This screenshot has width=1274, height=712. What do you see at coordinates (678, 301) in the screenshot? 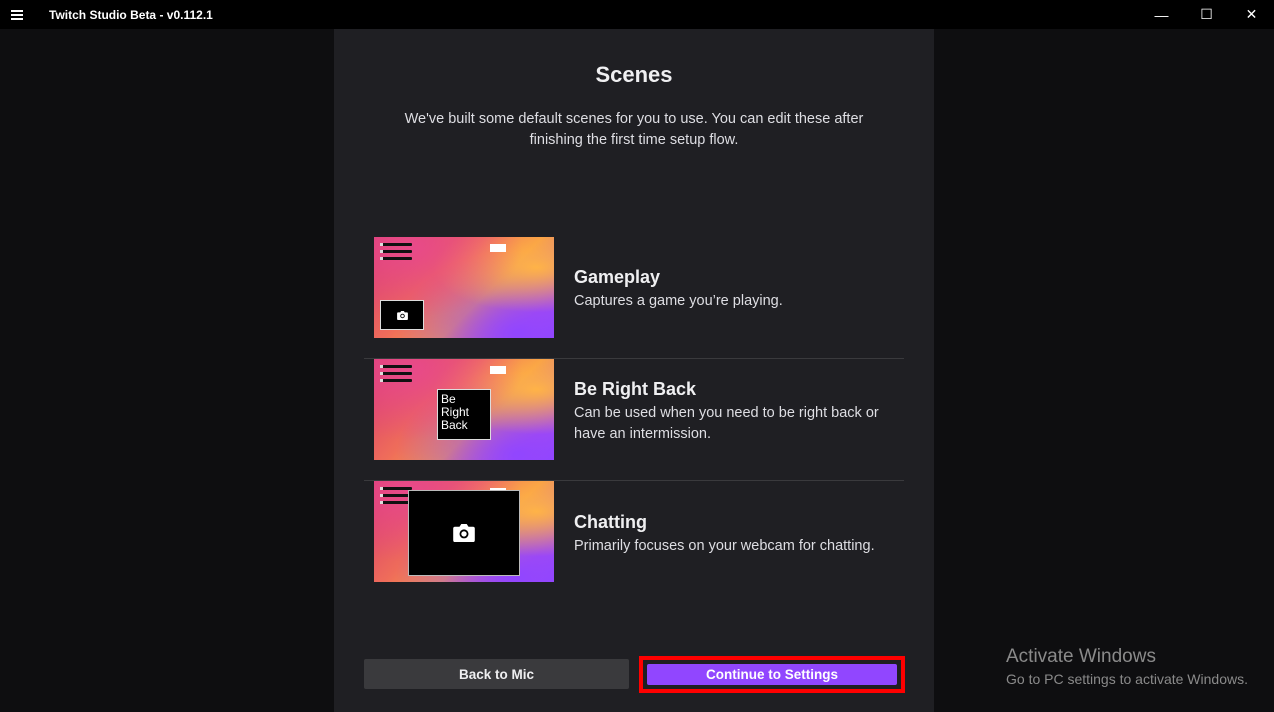
I see `scene-description: Captures a game you’re playing.` at bounding box center [678, 301].